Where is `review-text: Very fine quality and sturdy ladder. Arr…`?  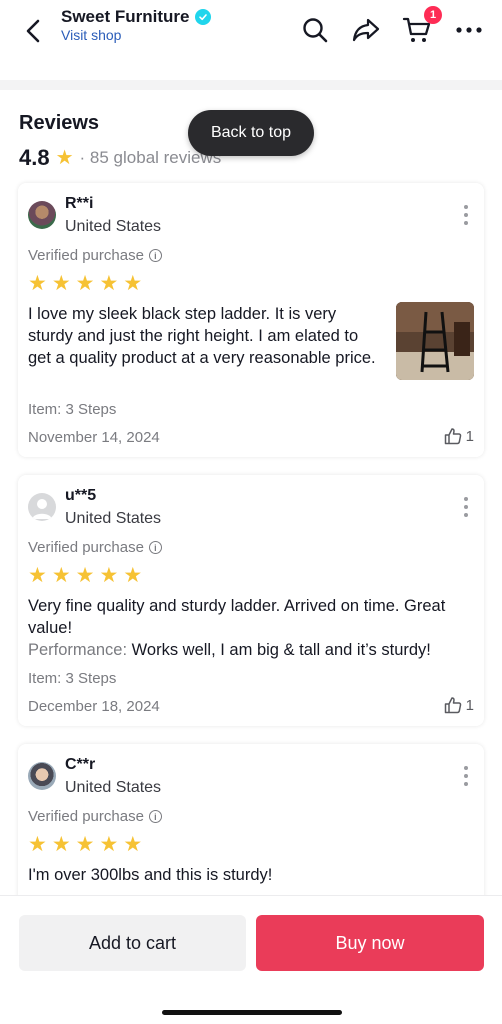
review-text: Very fine quality and sturdy ladder. Arr… is located at coordinates (237, 617).